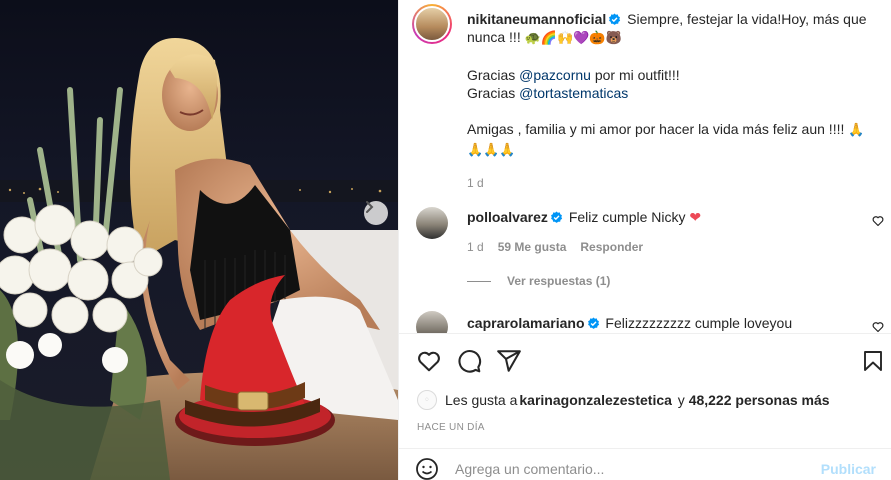  What do you see at coordinates (573, 38) in the screenshot?
I see `caption-emojis: 🐢🌈🙌💜🎃🐻` at bounding box center [573, 38].